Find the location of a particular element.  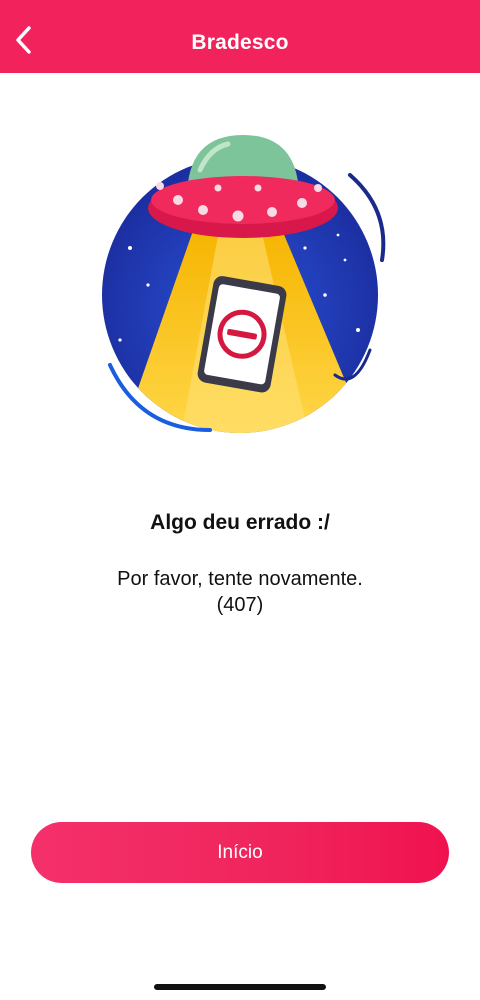

app-header: Bradesco is located at coordinates (240, 36).